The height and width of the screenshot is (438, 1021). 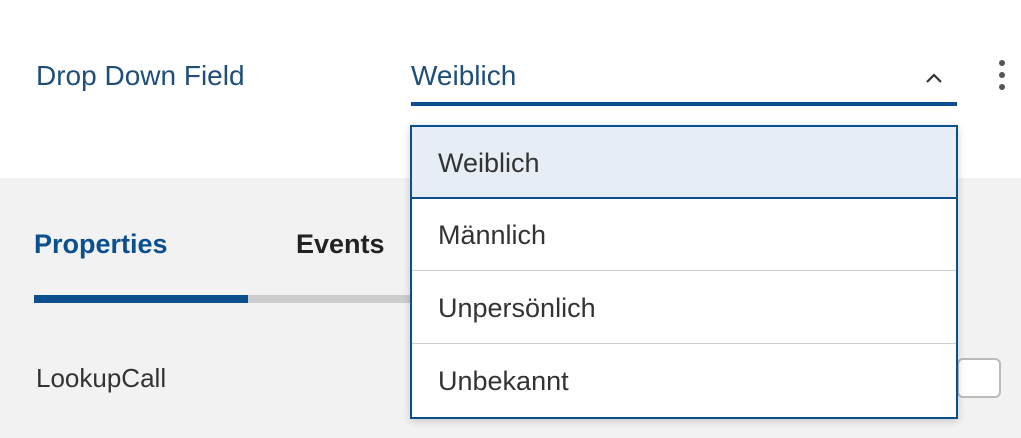 I want to click on tab-events: Events, so click(x=340, y=244).